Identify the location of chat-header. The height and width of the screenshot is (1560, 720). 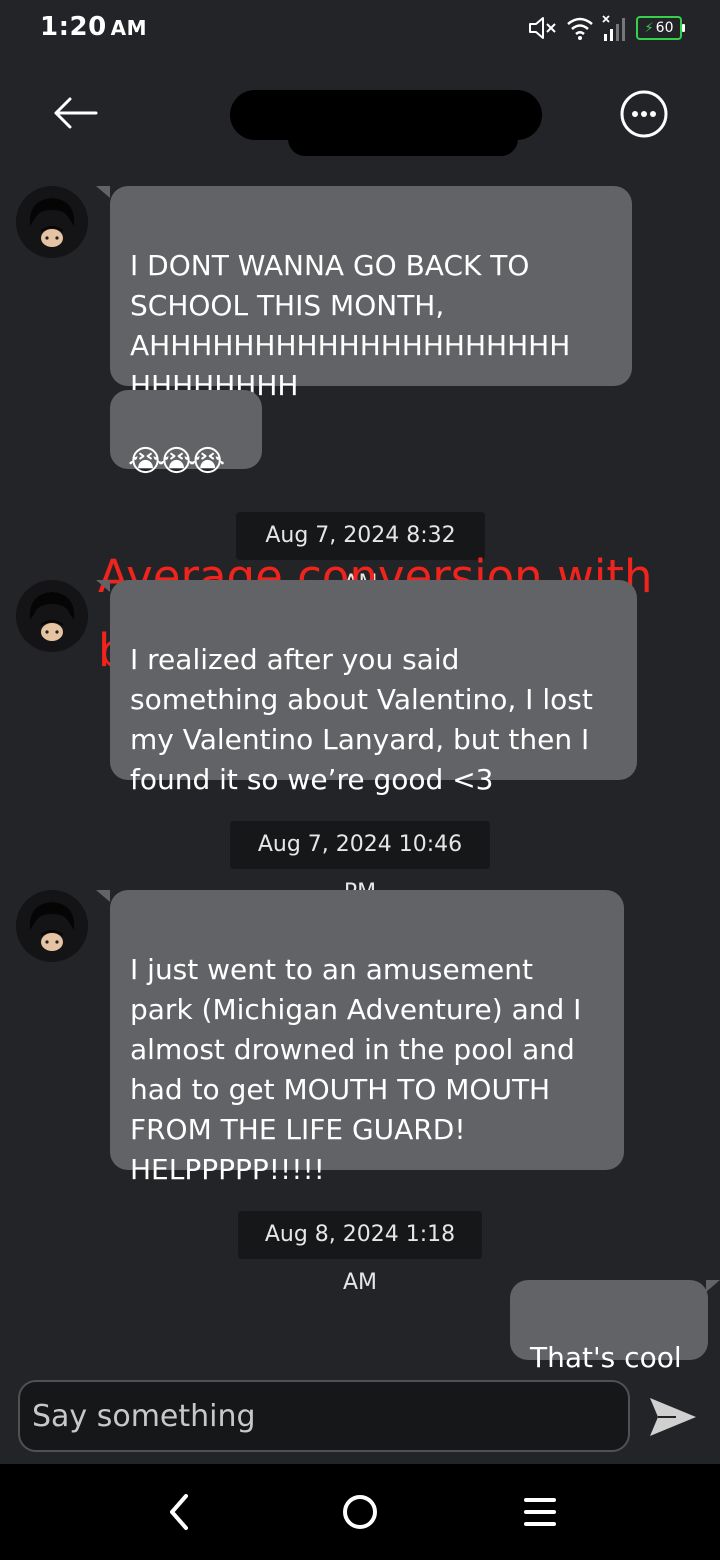
(360, 115).